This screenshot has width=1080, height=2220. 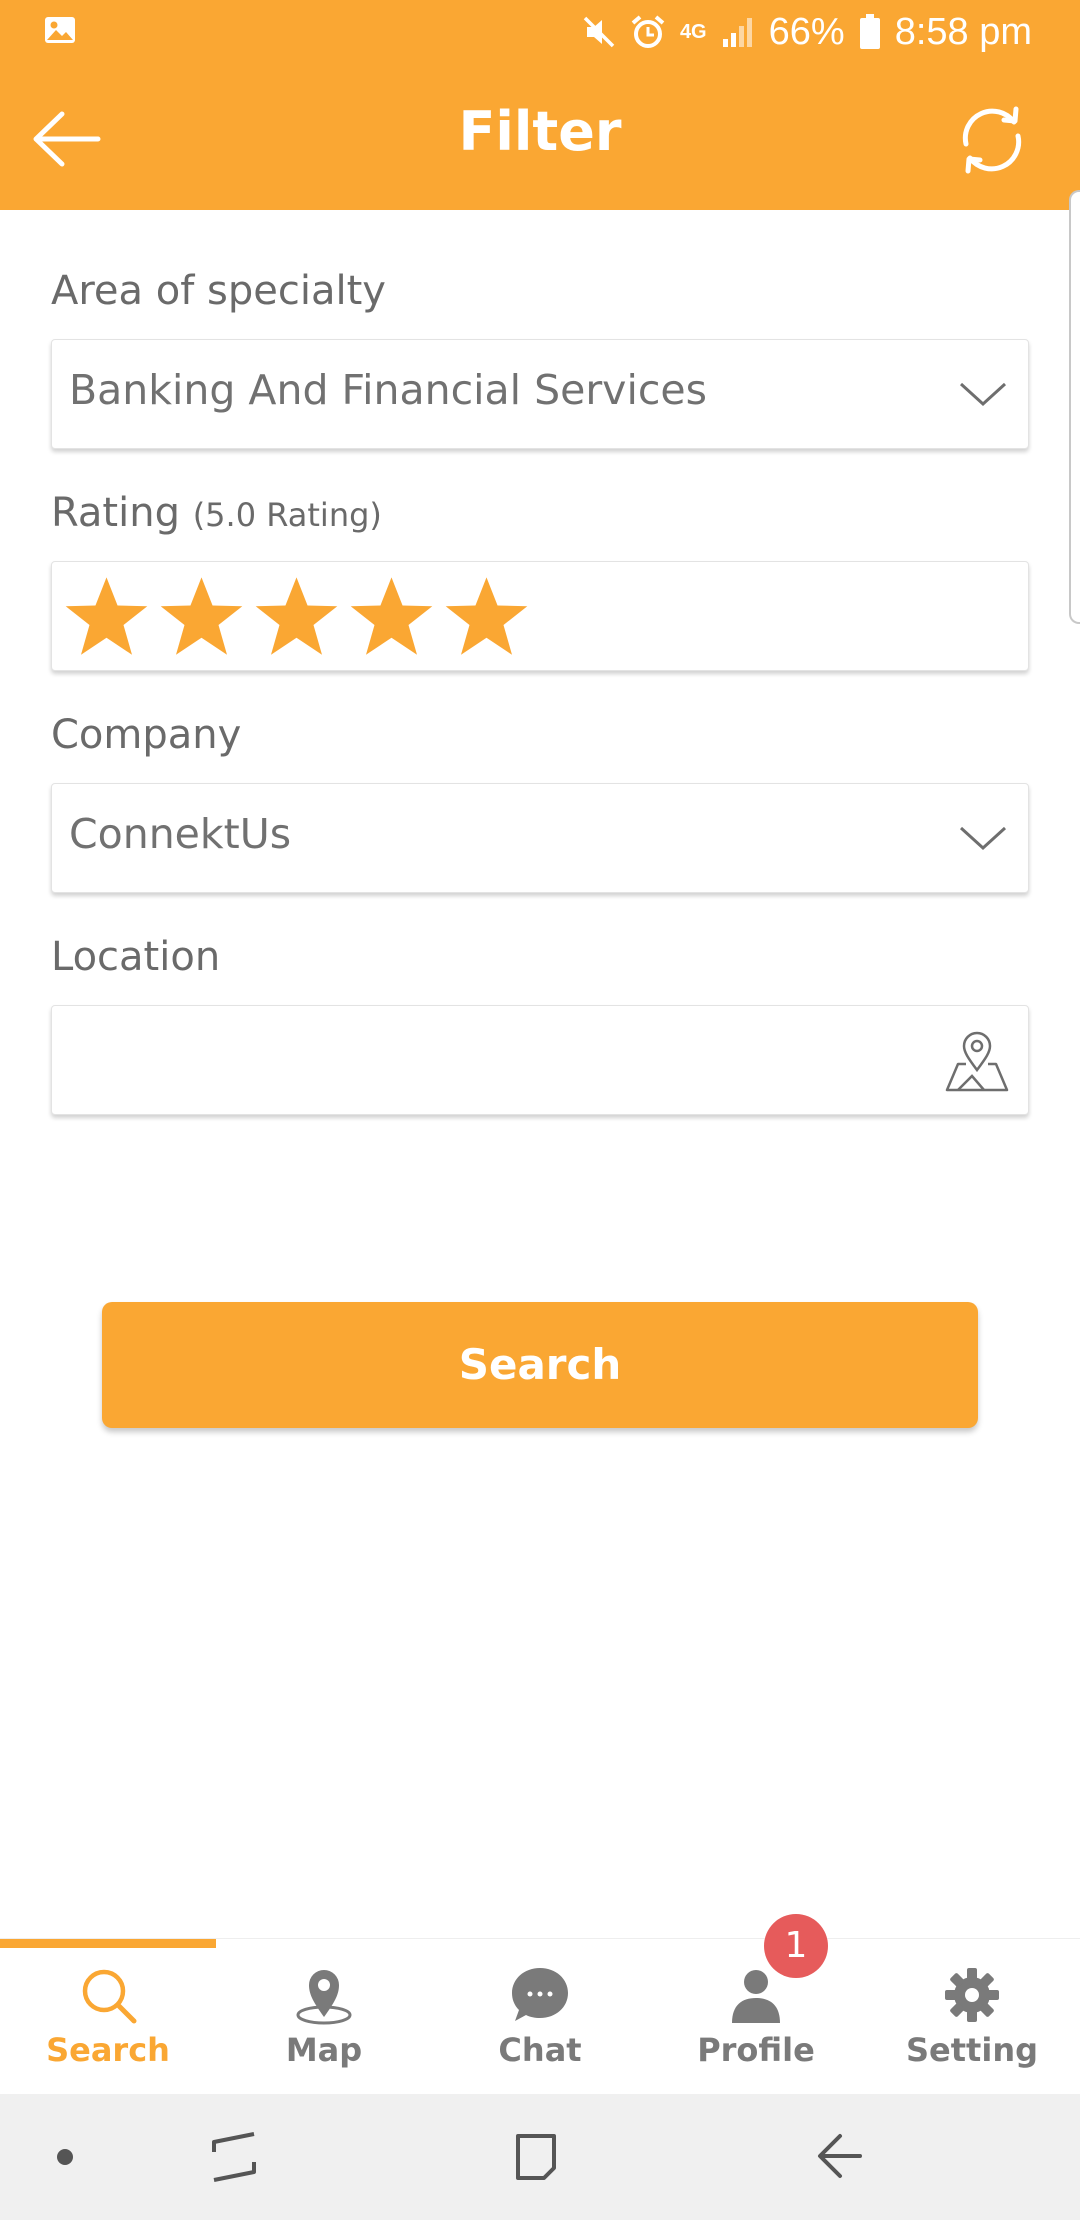 I want to click on gallery-notification-icon, so click(x=60, y=30).